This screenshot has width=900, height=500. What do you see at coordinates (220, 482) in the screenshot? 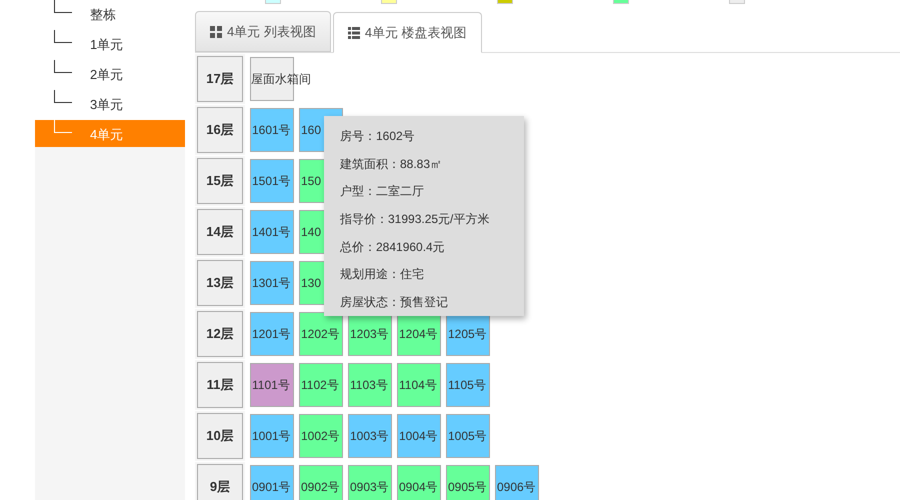
I see `floor-label: 9层` at bounding box center [220, 482].